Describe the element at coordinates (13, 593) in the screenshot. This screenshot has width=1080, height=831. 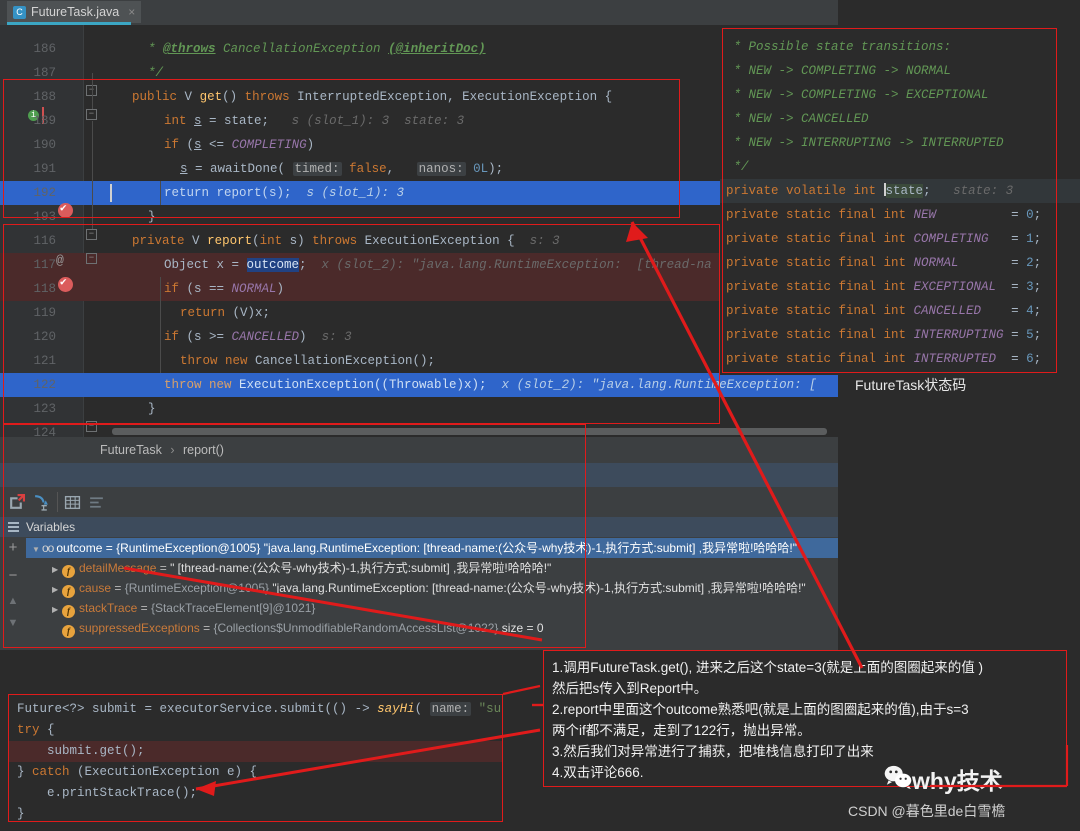
I see `variables-side-buttons: + − ▲ ▼` at that location.